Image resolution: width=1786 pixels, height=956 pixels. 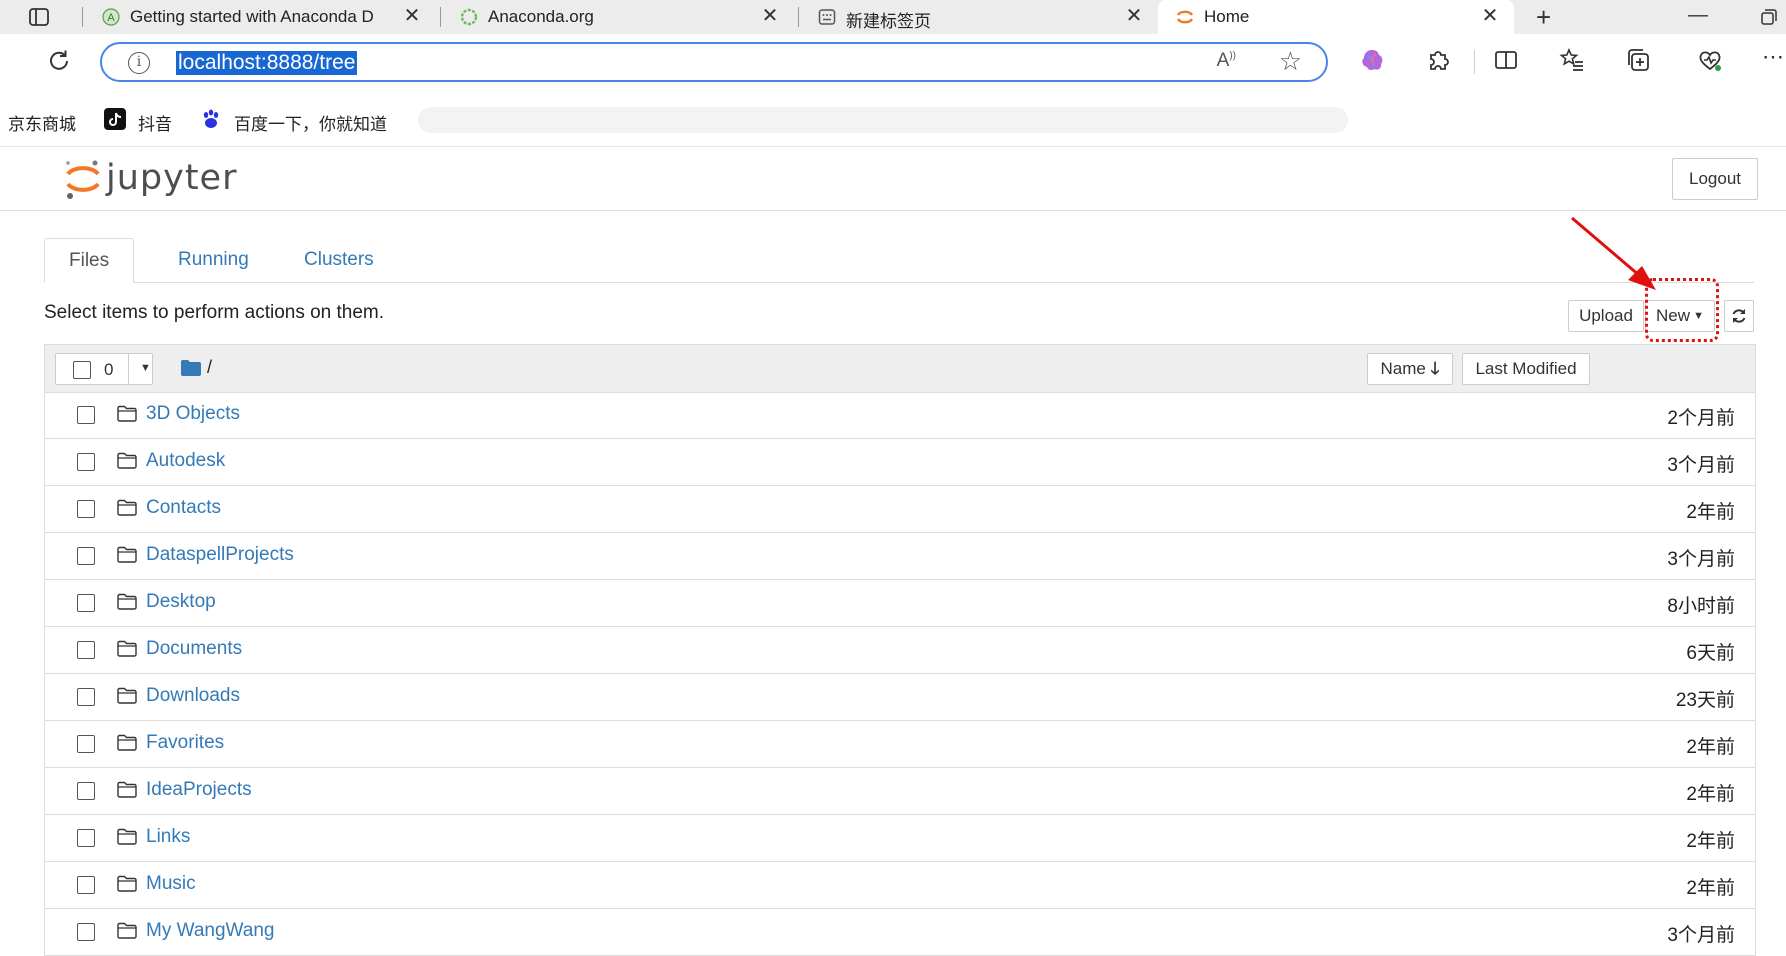 I want to click on favorites-list-icon, so click(x=1572, y=60).